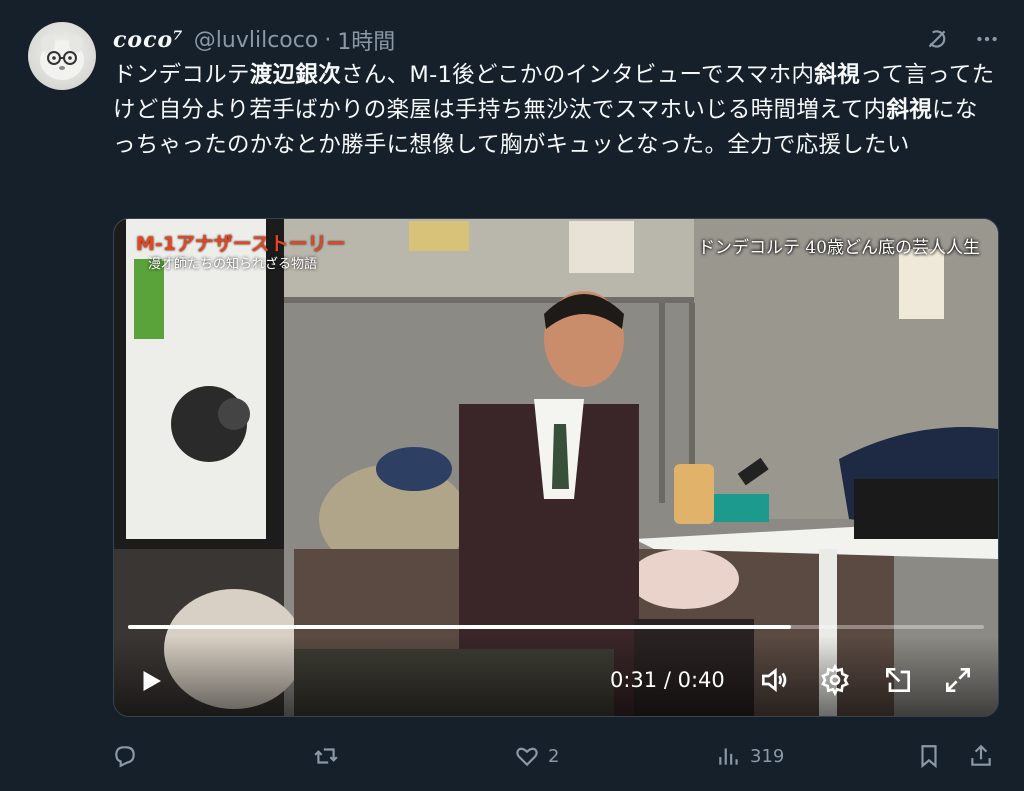  Describe the element at coordinates (460, 627) in the screenshot. I see `video-progress-fill` at that location.